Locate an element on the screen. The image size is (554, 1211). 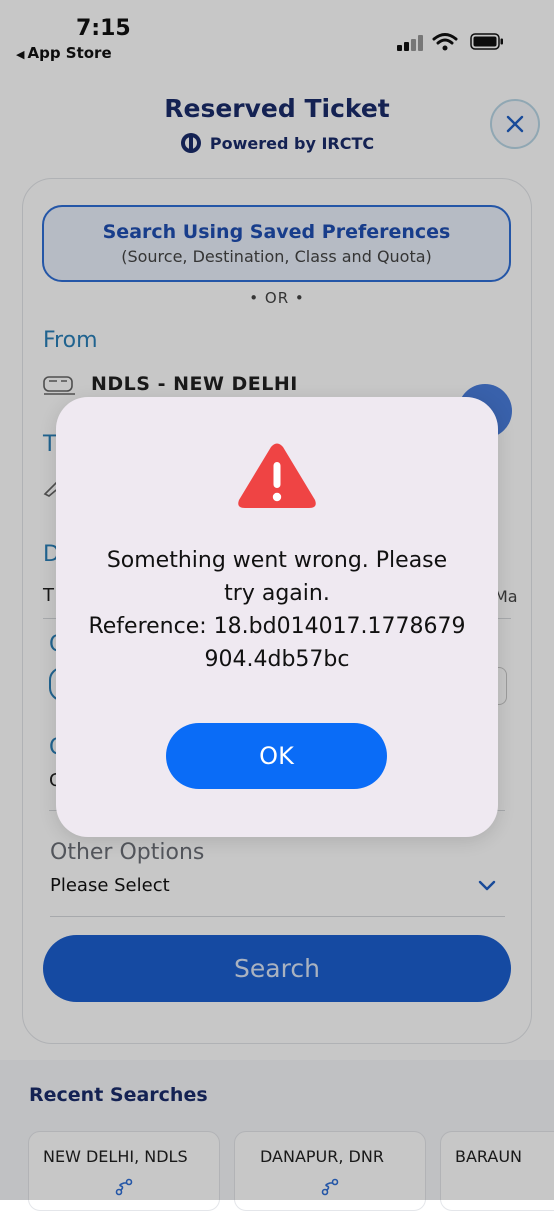
ok-button: OK is located at coordinates (276, 756).